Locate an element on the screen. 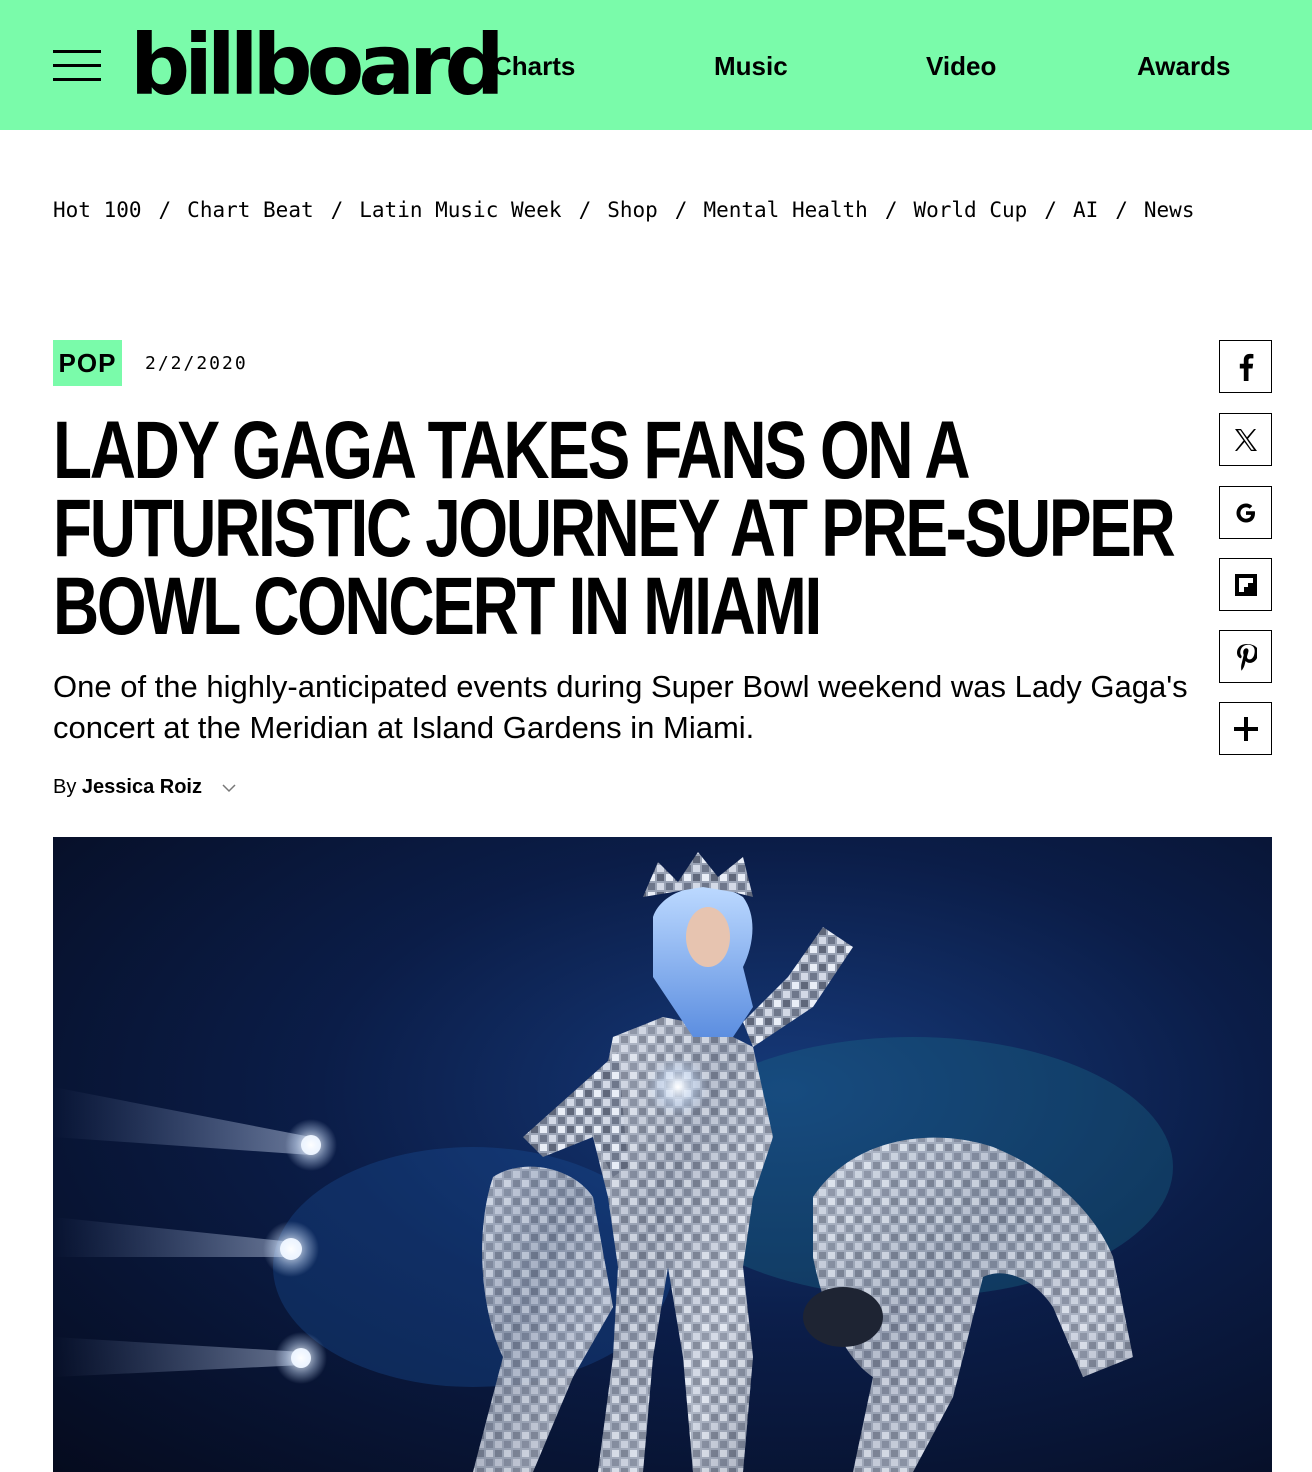 The image size is (1312, 1472). x-icon is located at coordinates (1245, 439).